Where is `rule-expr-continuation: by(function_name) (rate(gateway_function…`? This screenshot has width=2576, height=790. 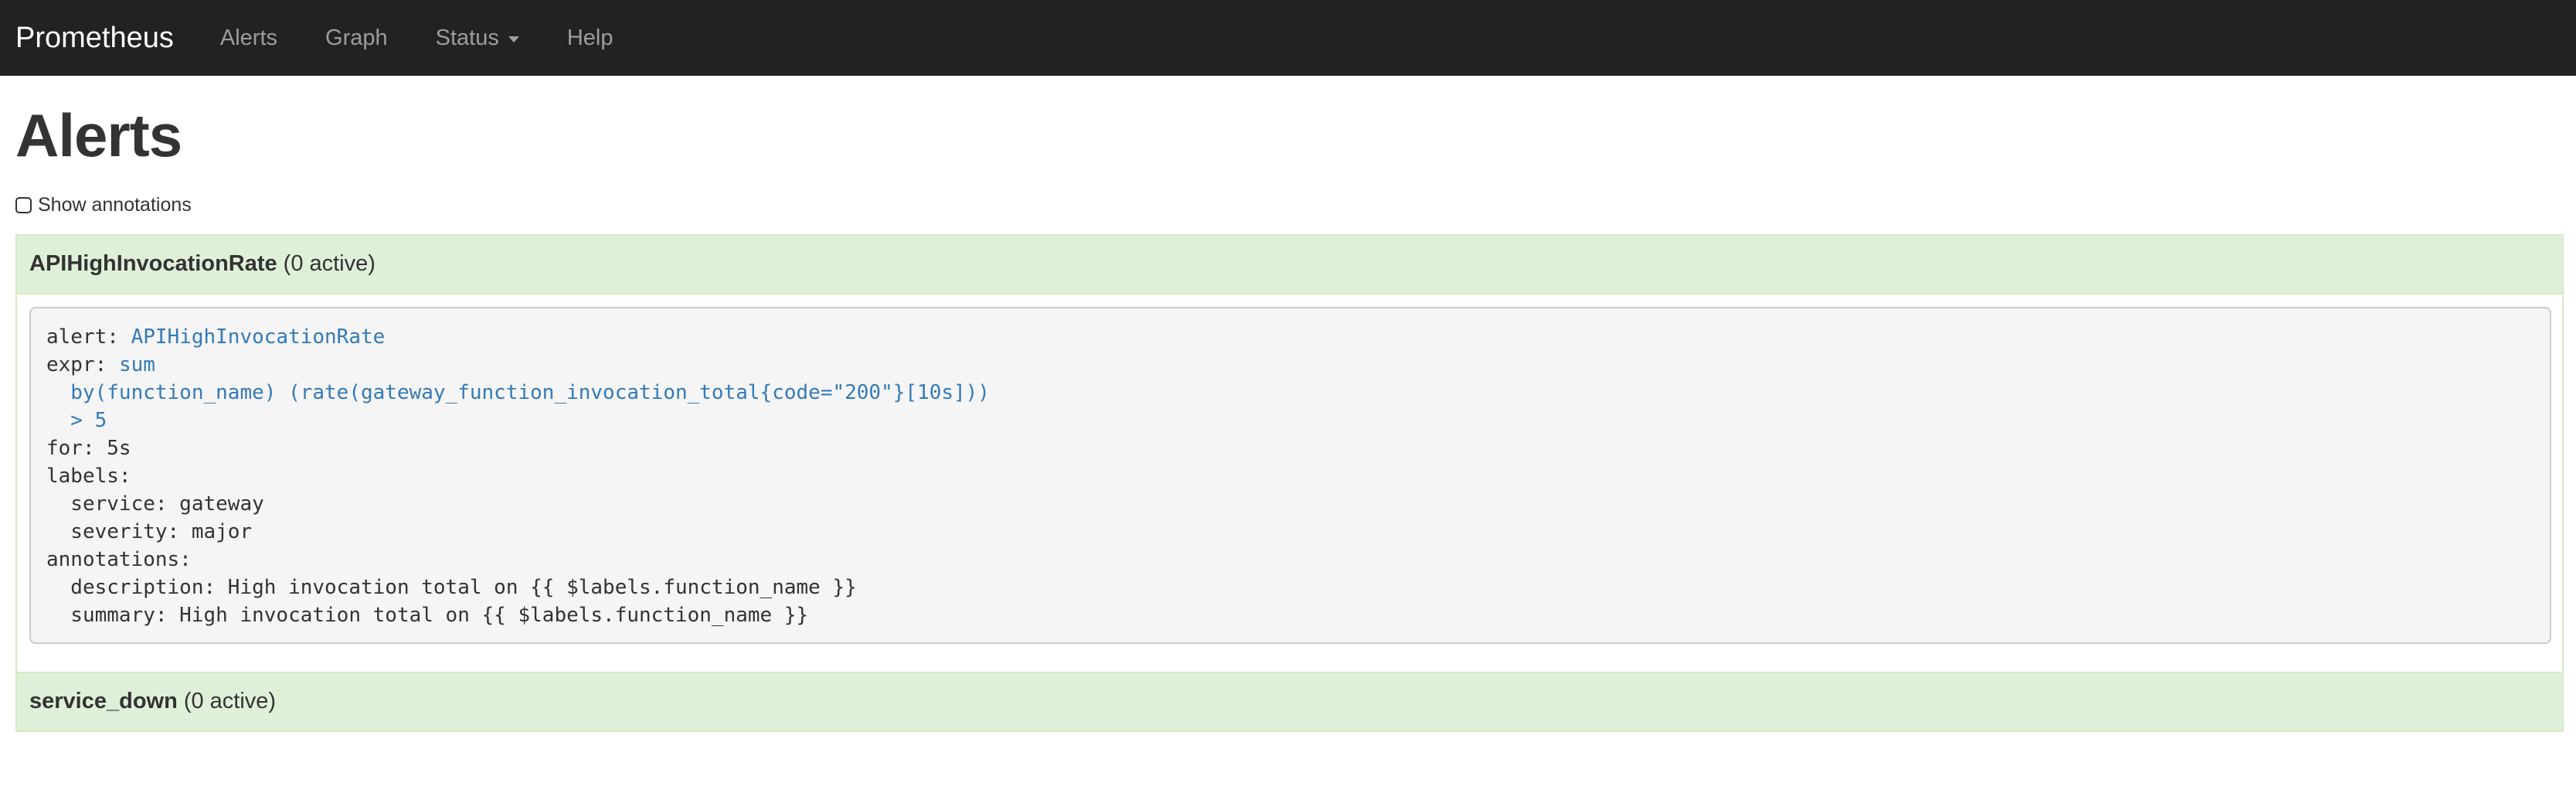
rule-expr-continuation: by(function_name) (rate(gateway_function… is located at coordinates (518, 392).